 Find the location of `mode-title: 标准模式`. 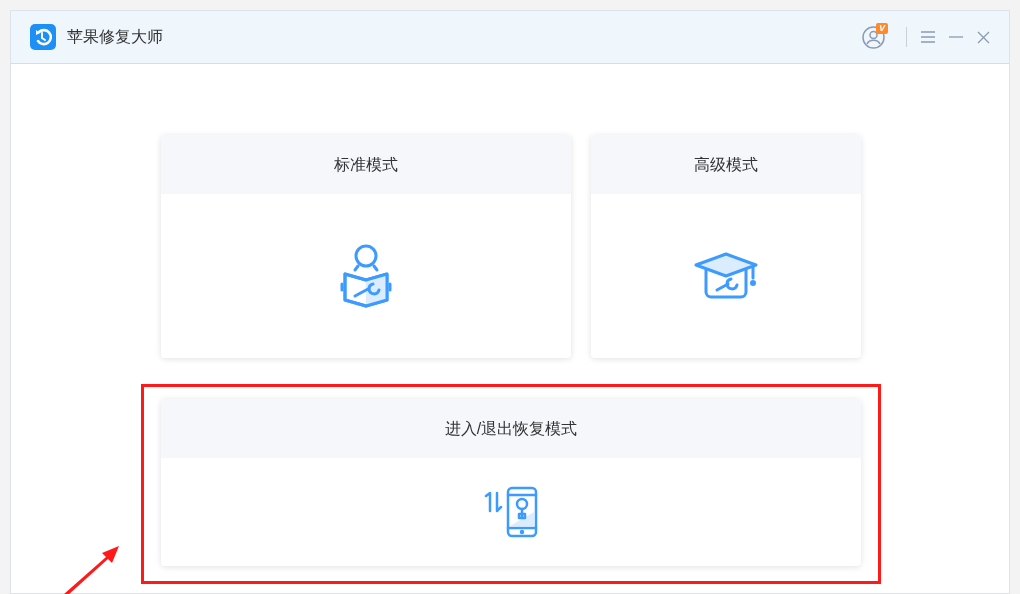

mode-title: 标准模式 is located at coordinates (366, 164).